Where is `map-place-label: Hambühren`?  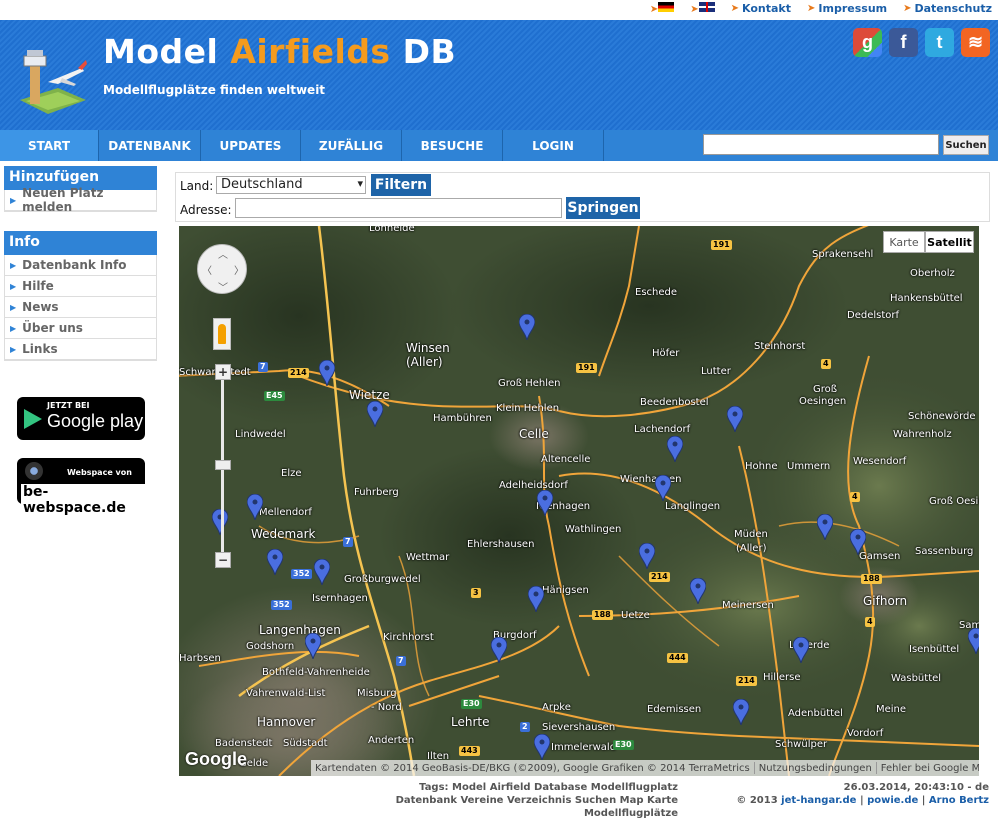 map-place-label: Hambühren is located at coordinates (462, 418).